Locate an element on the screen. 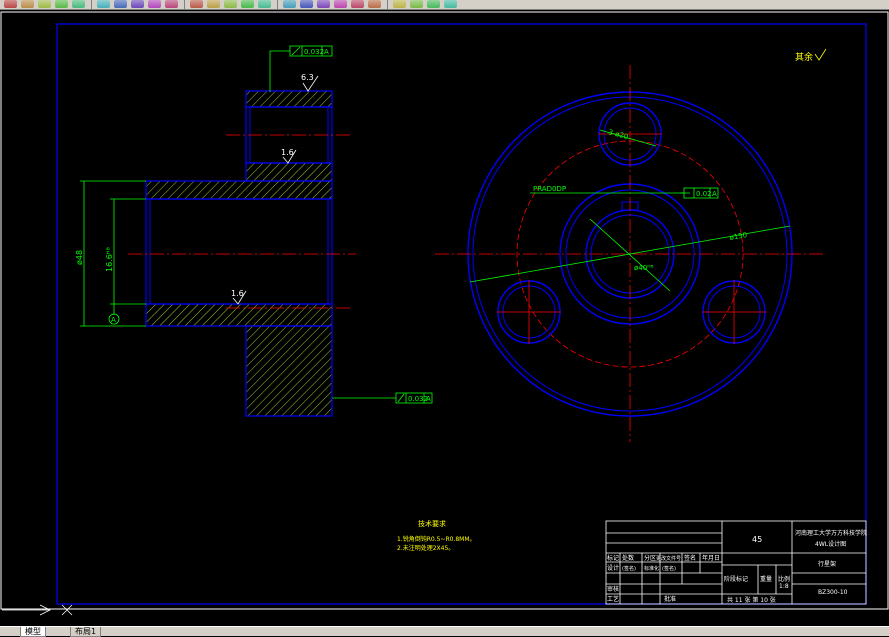 This screenshot has height=637, width=889. cut-icon is located at coordinates (103, 4).